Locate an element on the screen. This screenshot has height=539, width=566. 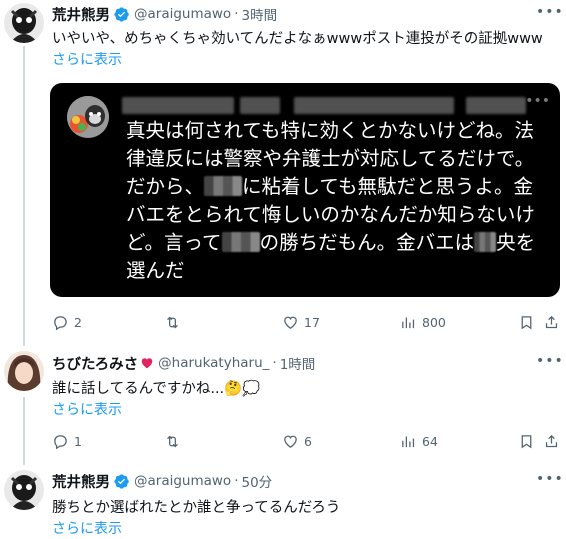
like-count: 17 is located at coordinates (312, 322).